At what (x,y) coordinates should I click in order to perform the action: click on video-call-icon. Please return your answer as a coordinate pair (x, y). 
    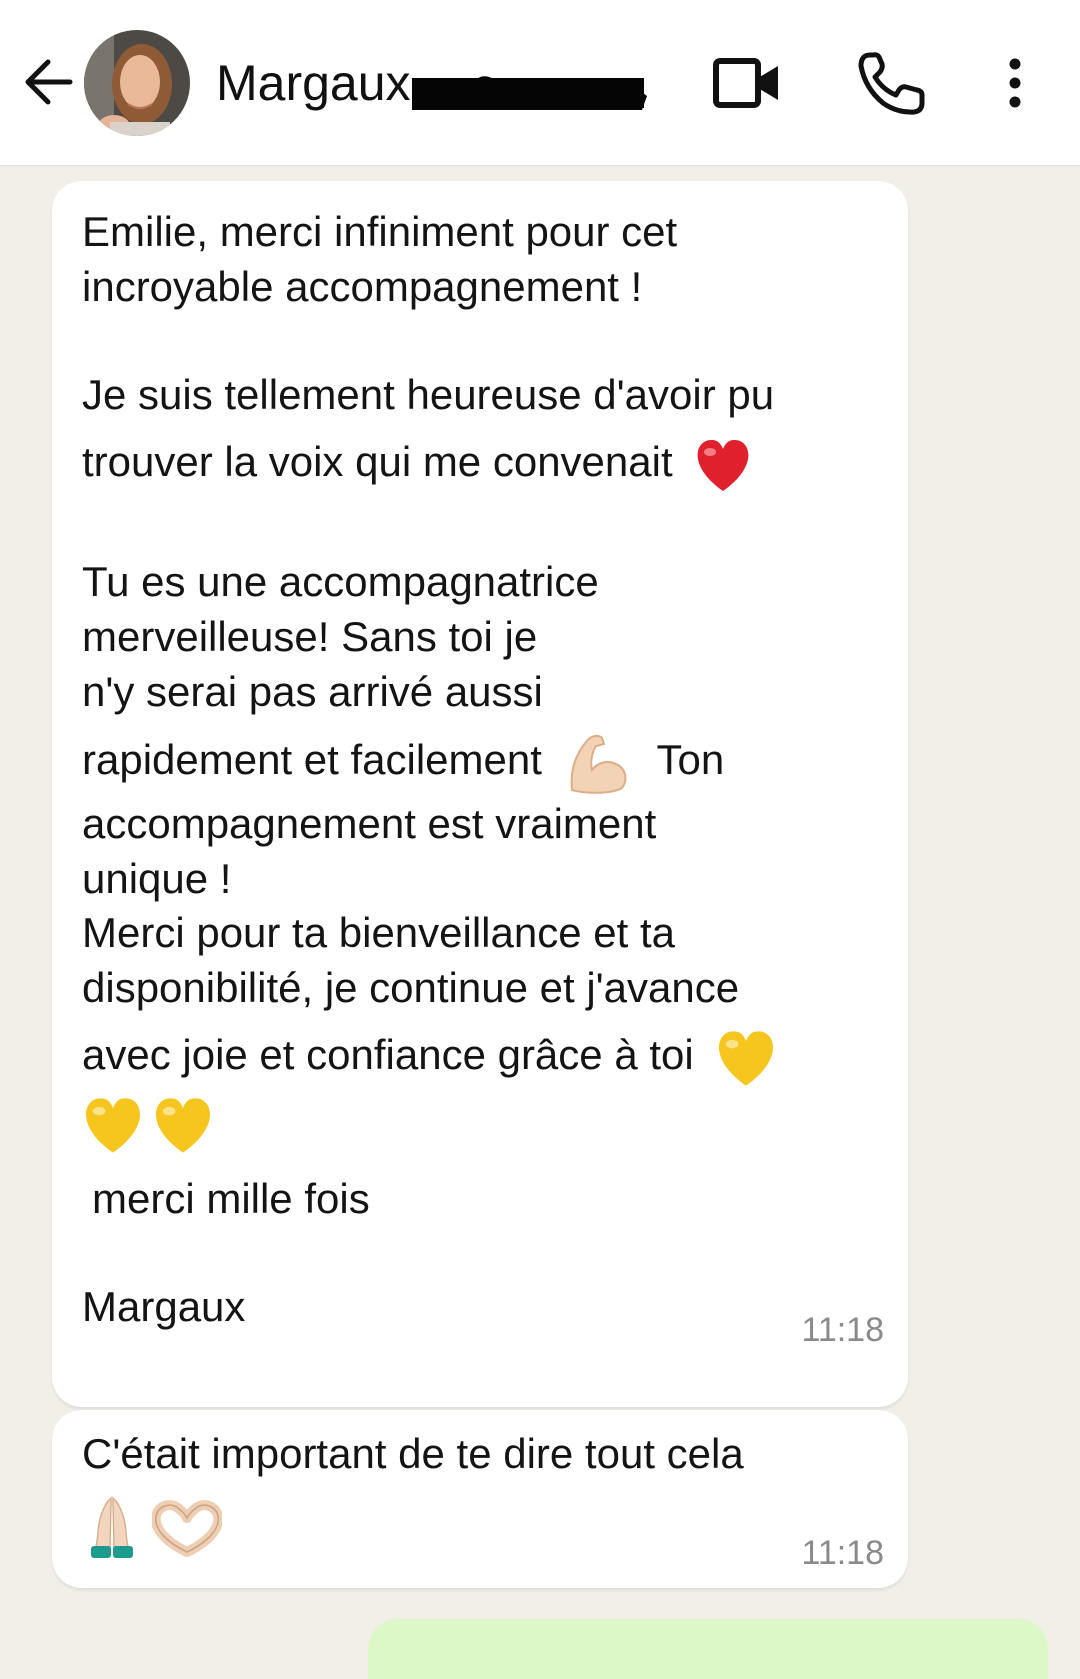
    Looking at the image, I should click on (746, 83).